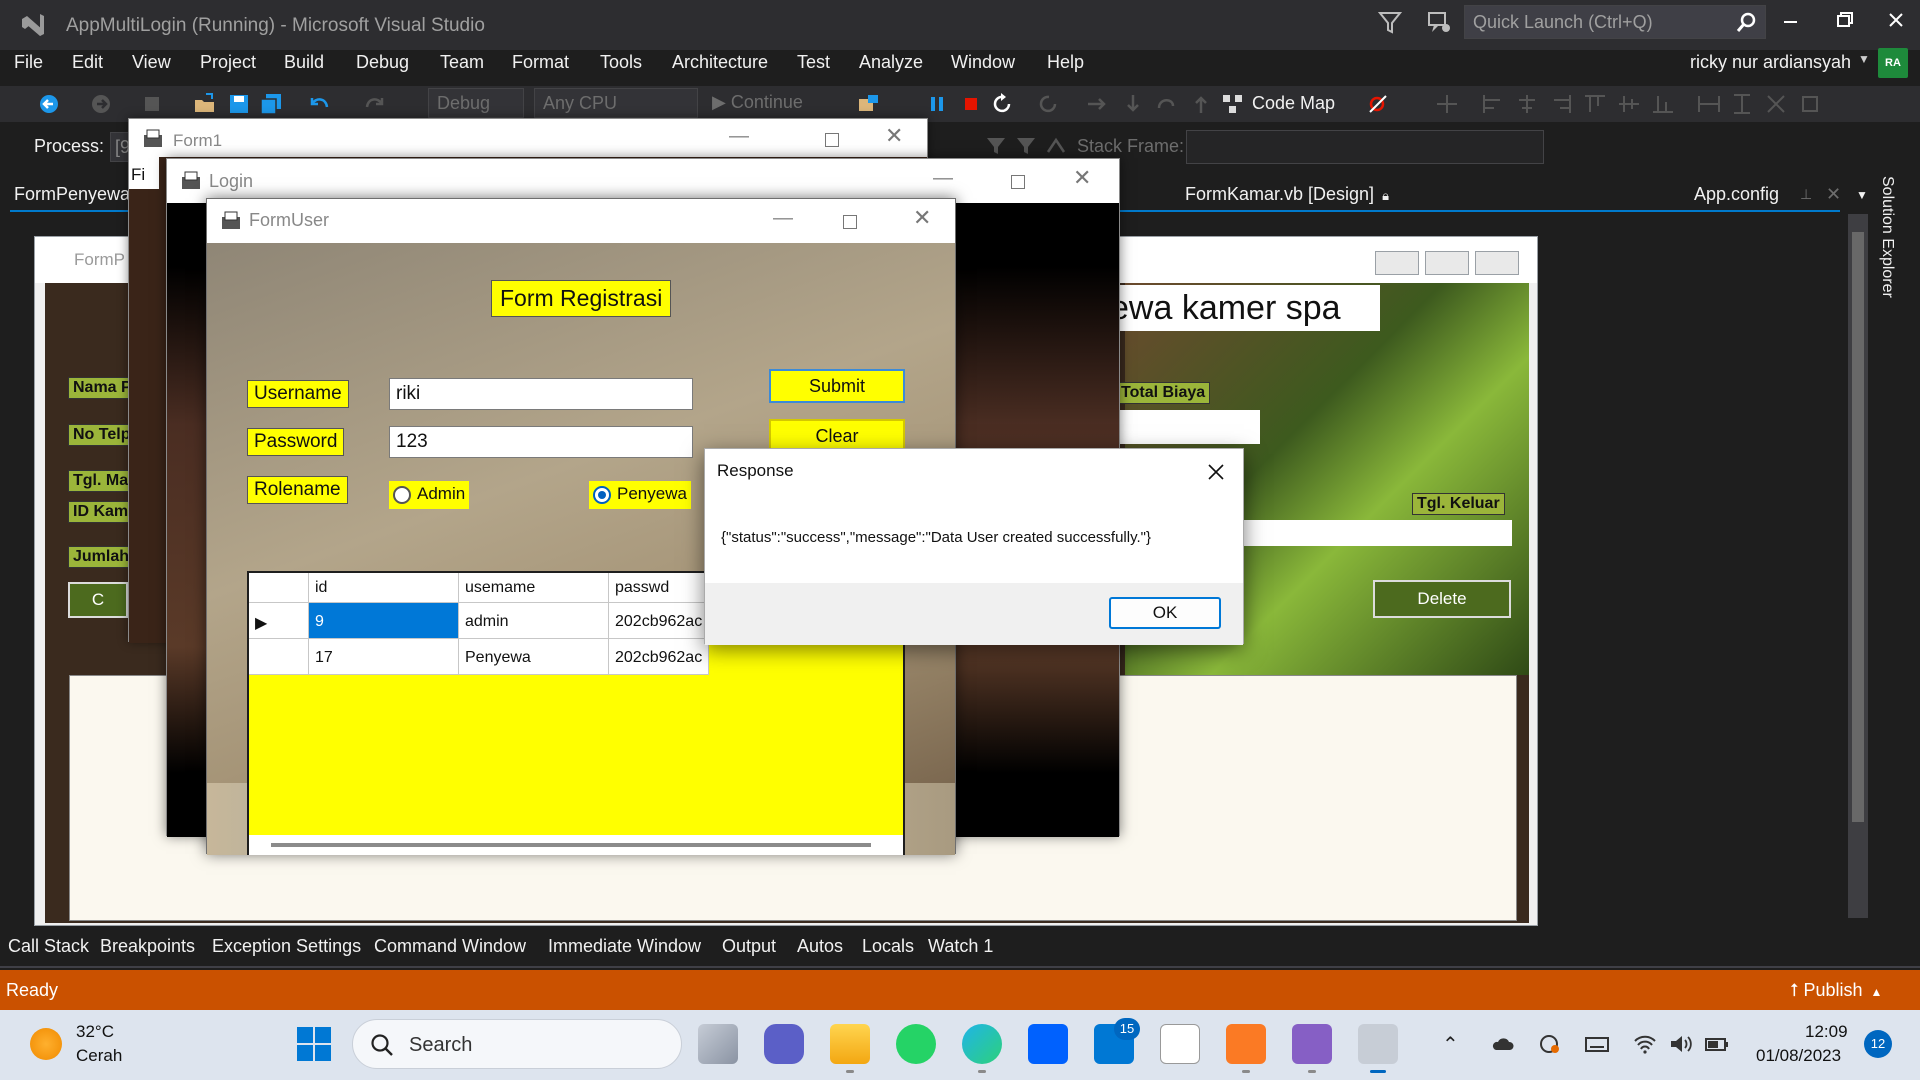 This screenshot has height=1080, width=1920. Describe the element at coordinates (1549, 1044) in the screenshot. I see `sync-icon` at that location.